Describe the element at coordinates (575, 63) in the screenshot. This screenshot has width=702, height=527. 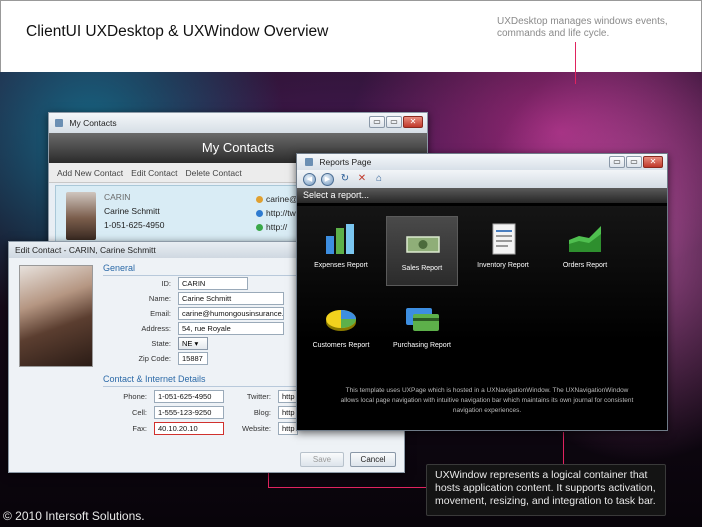
I see `desktop-callout-line` at that location.